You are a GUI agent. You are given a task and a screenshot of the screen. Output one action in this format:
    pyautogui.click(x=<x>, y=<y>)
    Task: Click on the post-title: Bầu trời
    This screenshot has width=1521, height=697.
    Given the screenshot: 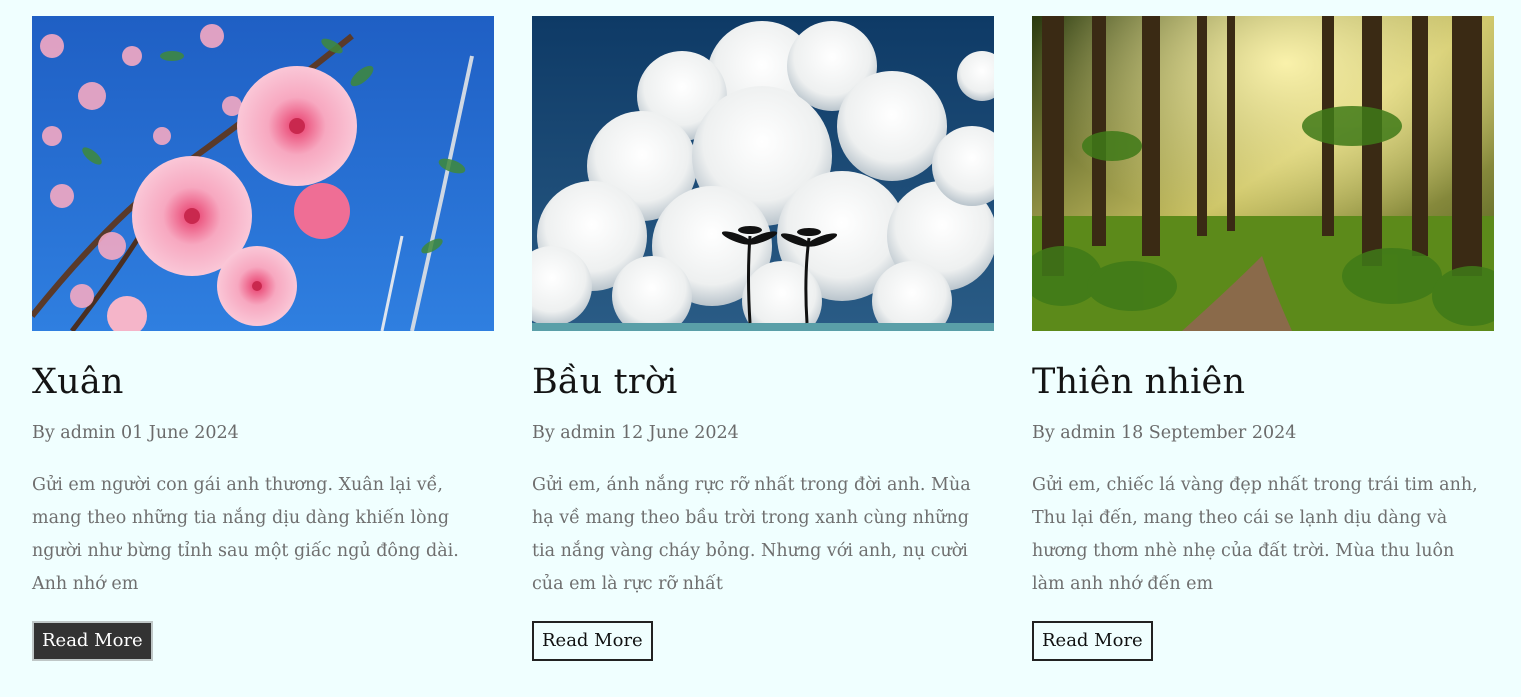 What is the action you would take?
    pyautogui.click(x=763, y=382)
    